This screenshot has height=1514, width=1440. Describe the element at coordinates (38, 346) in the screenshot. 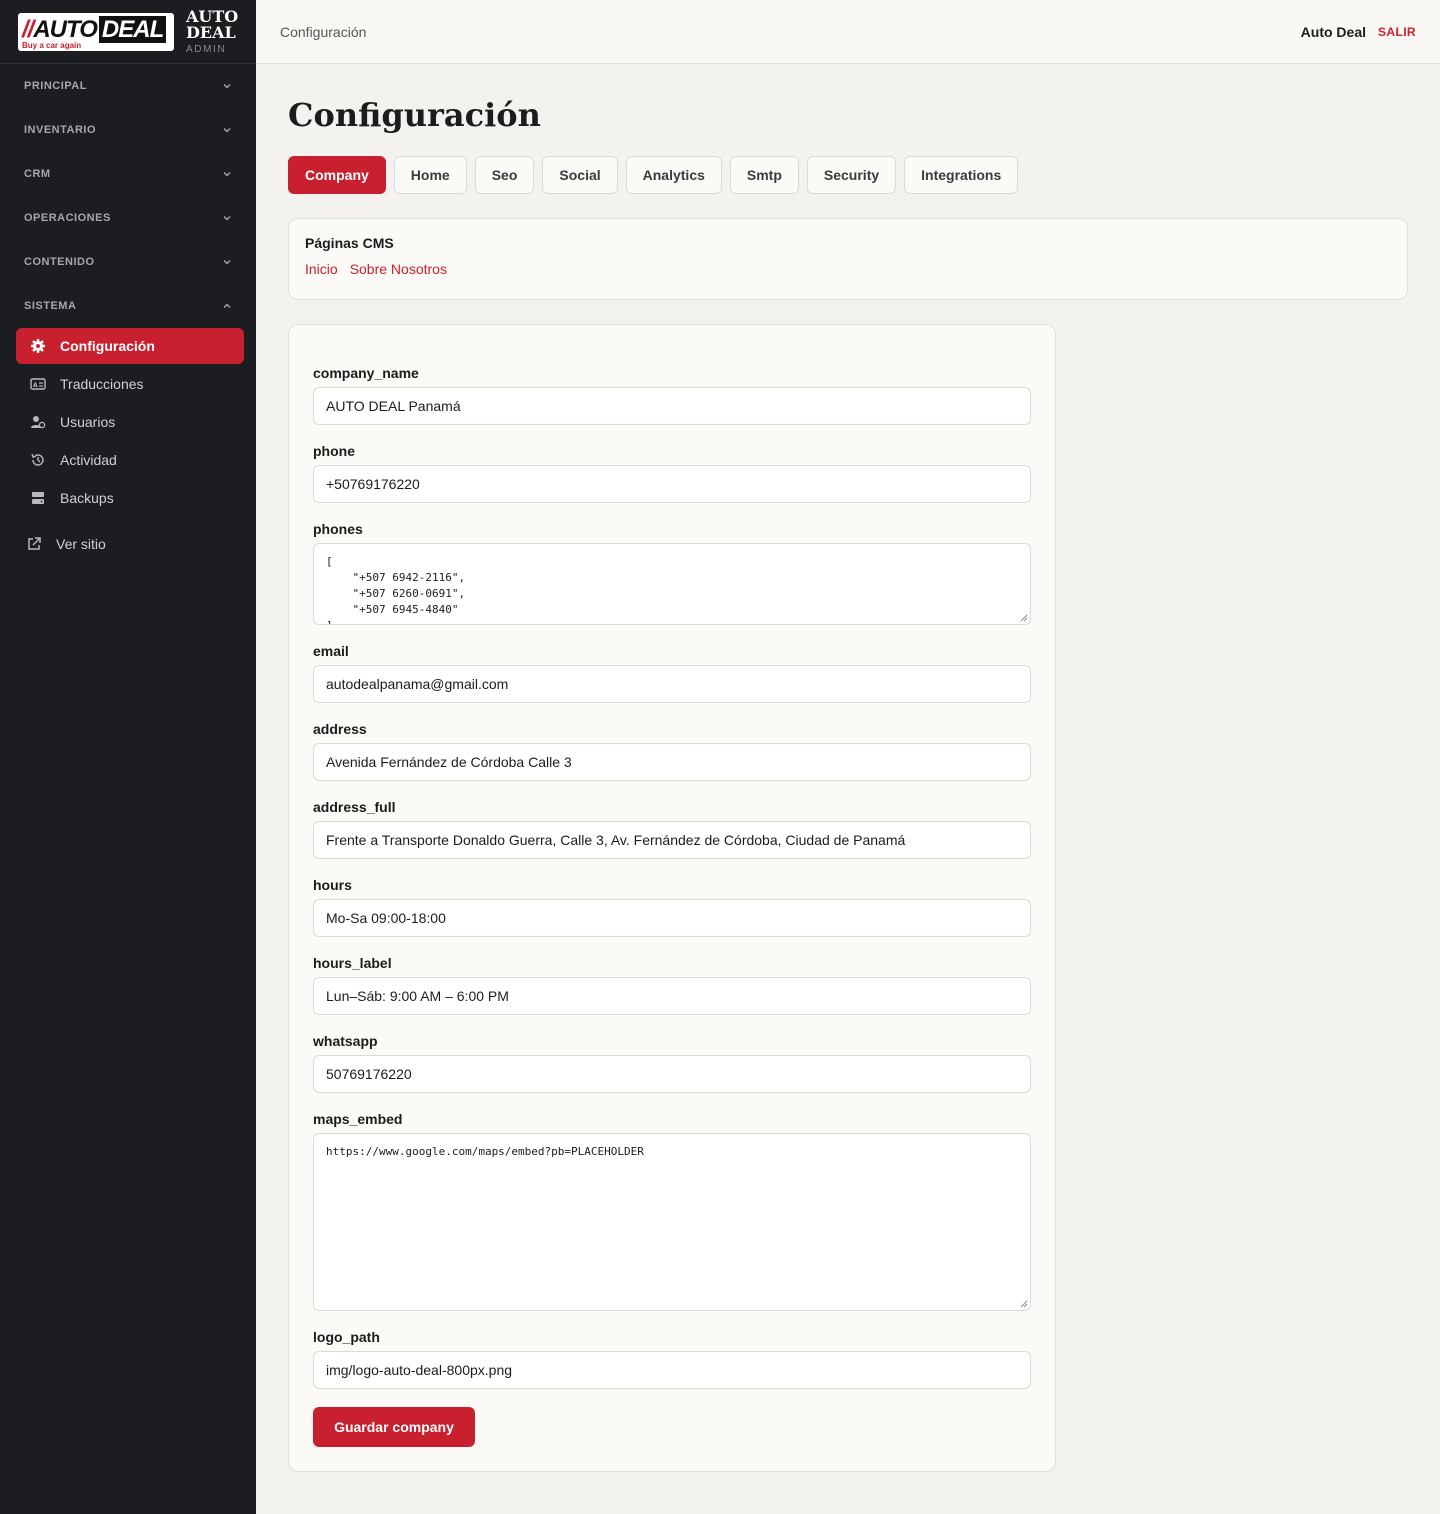

I see `gear-icon` at that location.